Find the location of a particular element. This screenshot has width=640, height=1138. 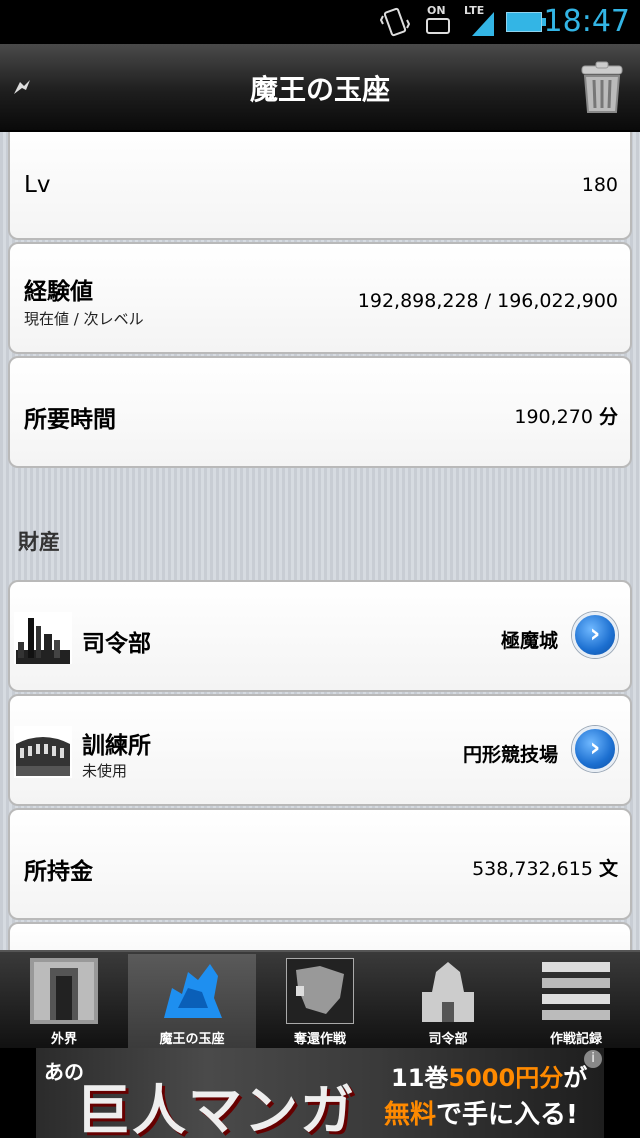

money-unit: 文 is located at coordinates (608, 869).